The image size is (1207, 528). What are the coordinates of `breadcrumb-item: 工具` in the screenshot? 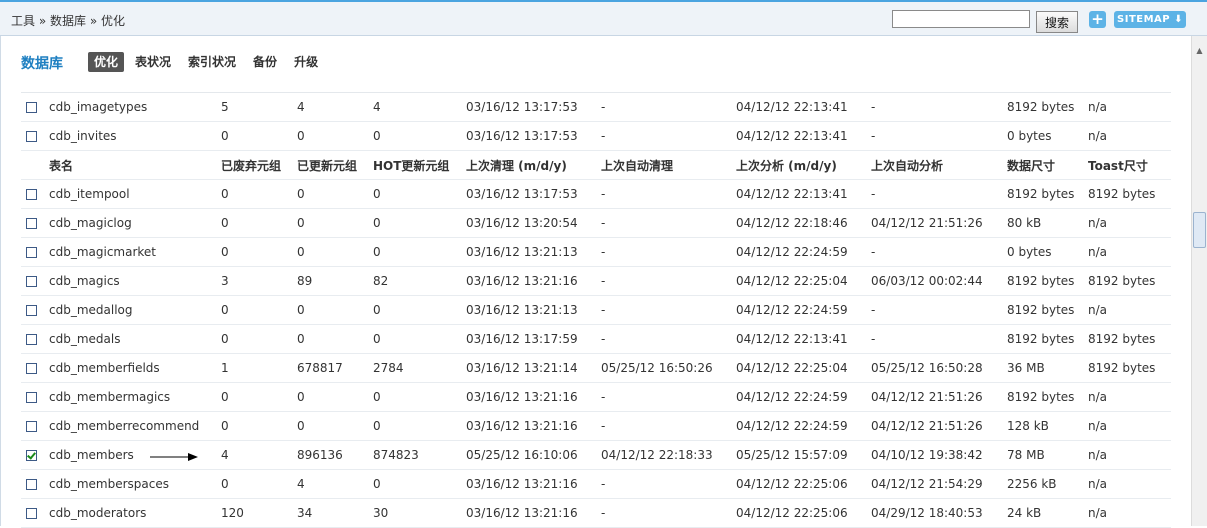 It's located at (23, 21).